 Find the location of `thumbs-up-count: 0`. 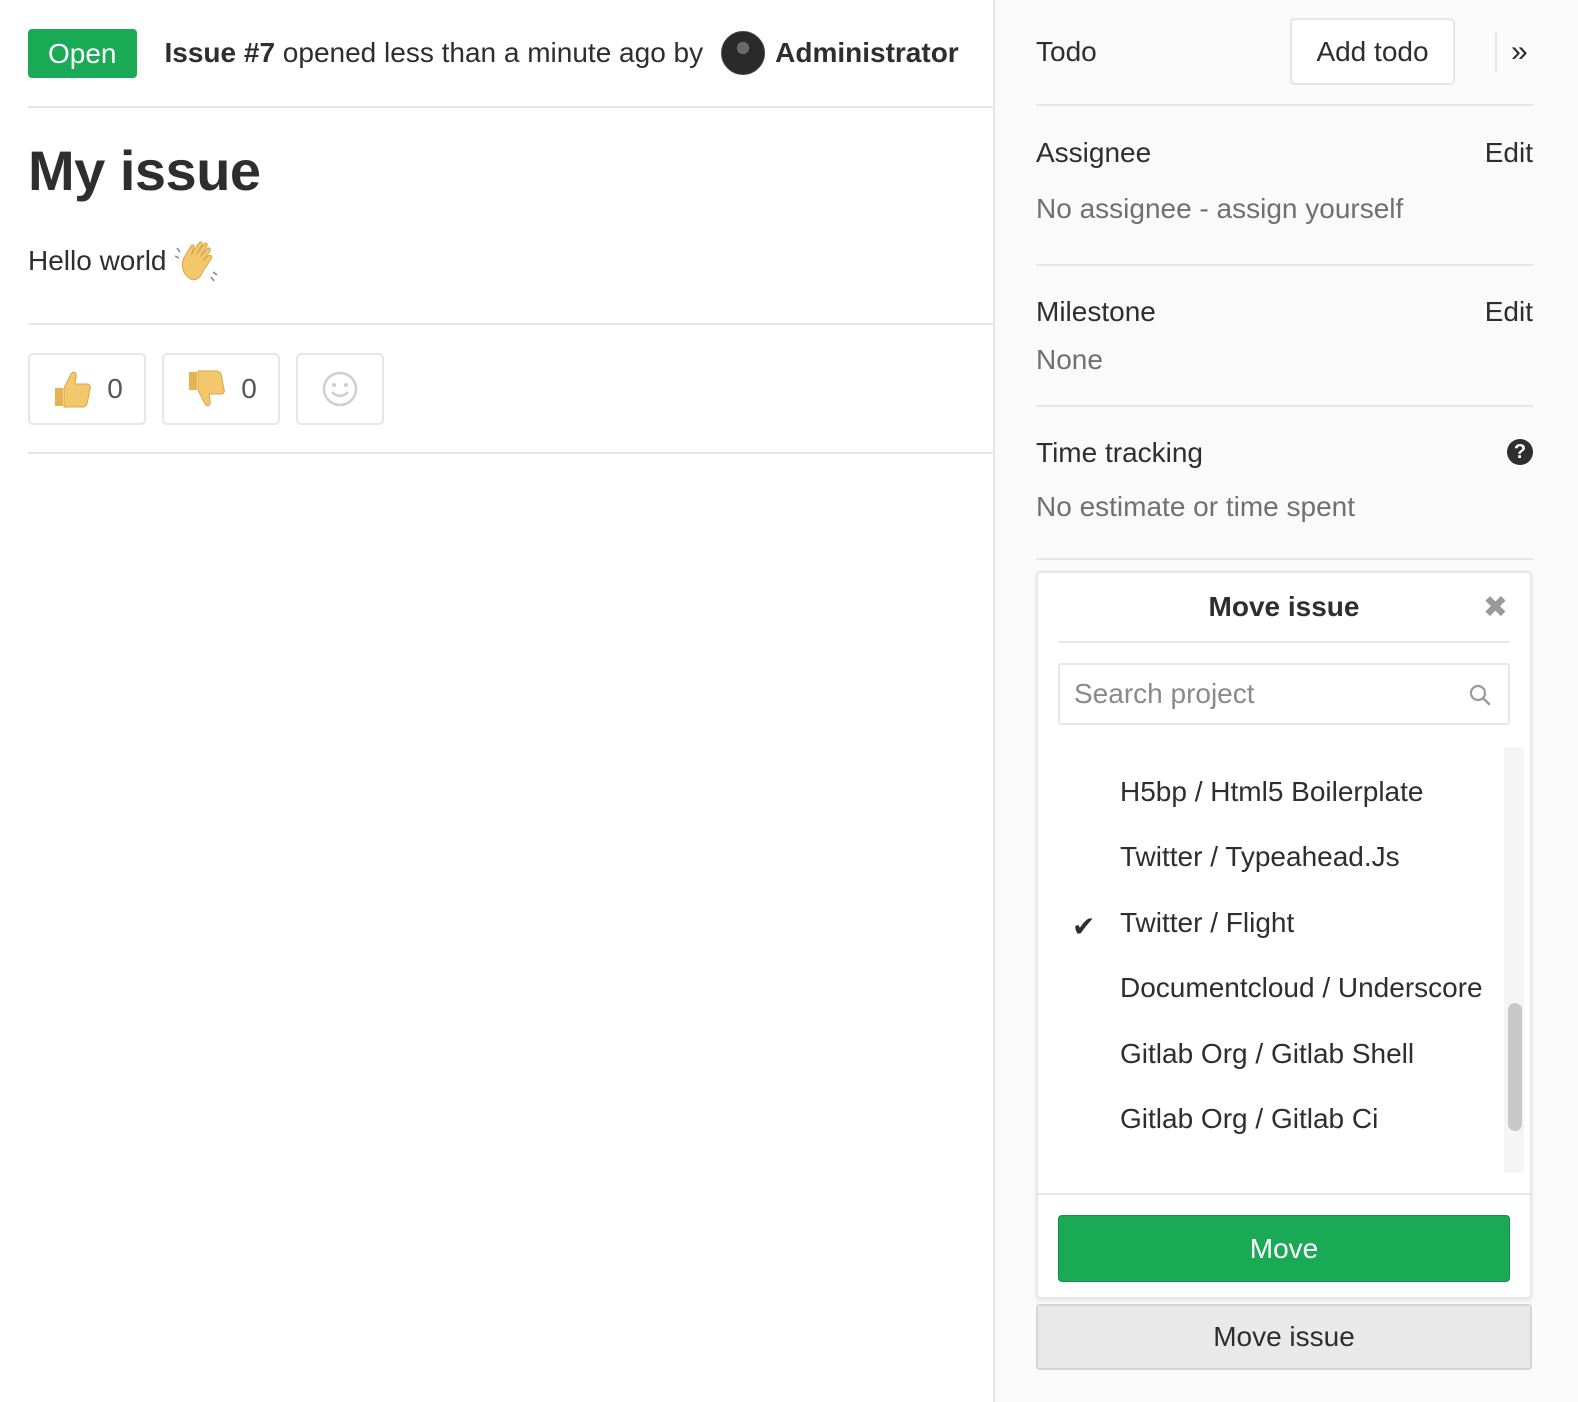

thumbs-up-count: 0 is located at coordinates (115, 389).